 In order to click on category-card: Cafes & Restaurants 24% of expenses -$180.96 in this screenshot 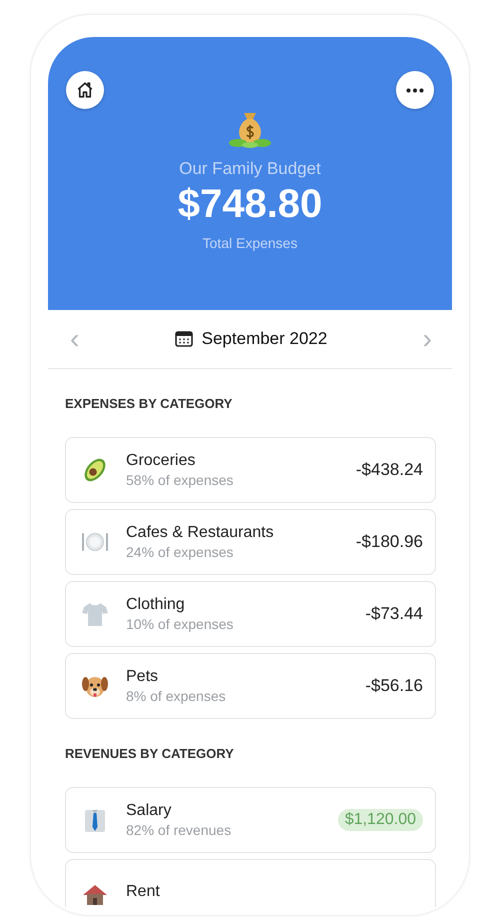, I will do `click(250, 542)`.